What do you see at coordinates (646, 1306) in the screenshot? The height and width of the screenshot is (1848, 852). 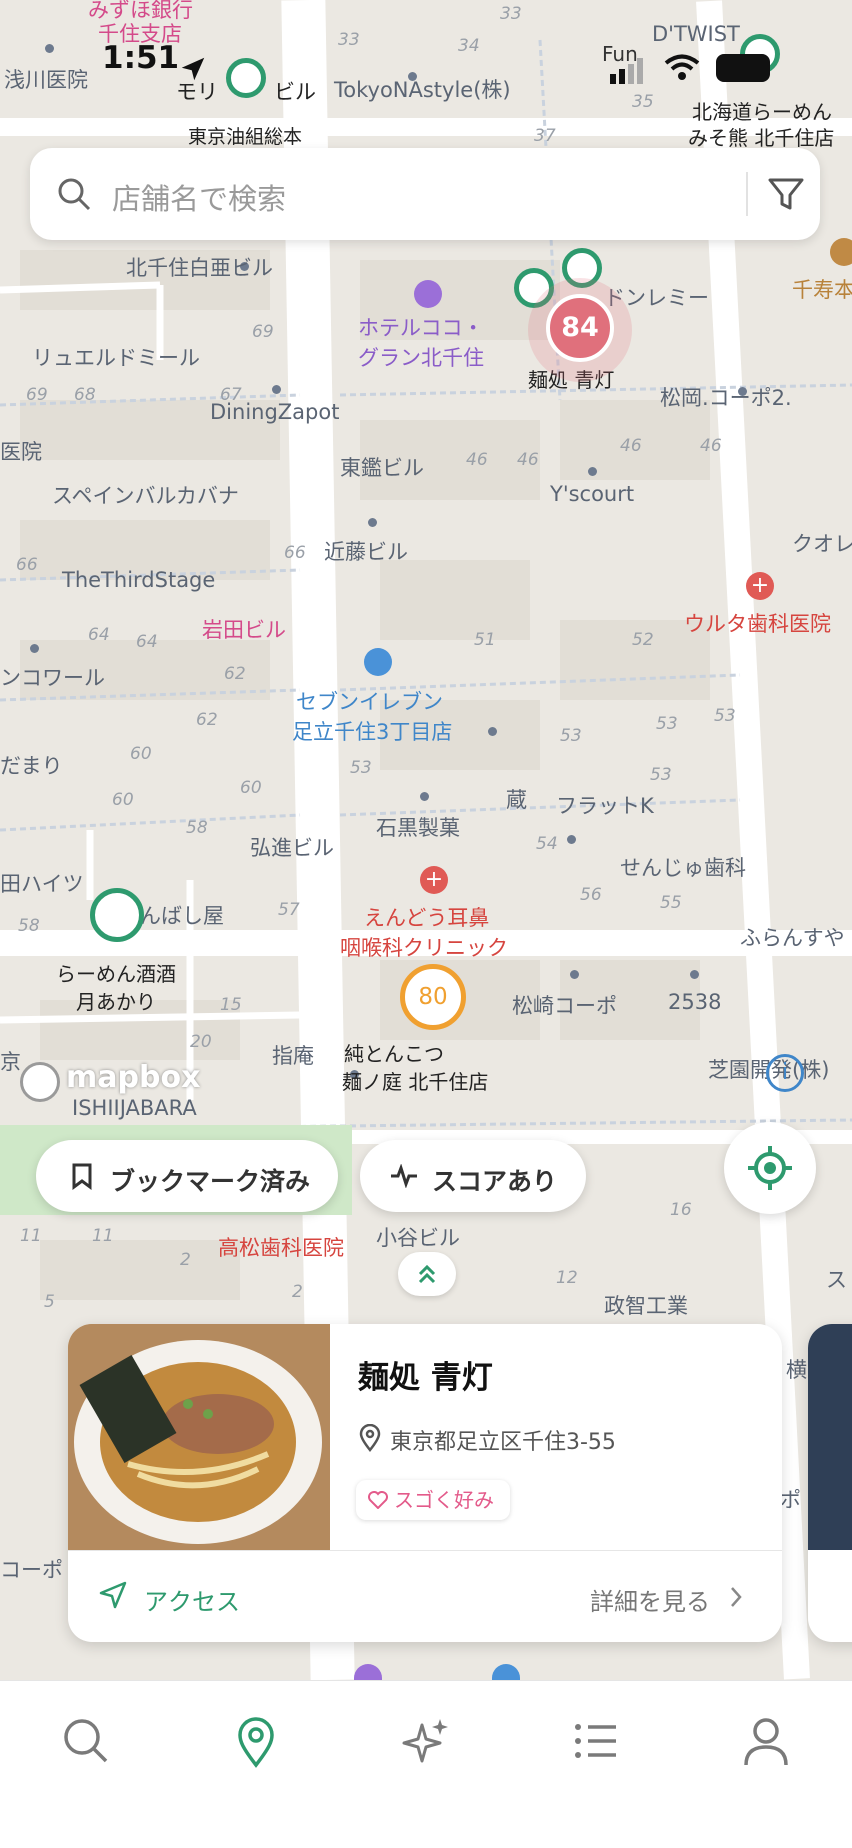 I see `map-label: 政智工業` at bounding box center [646, 1306].